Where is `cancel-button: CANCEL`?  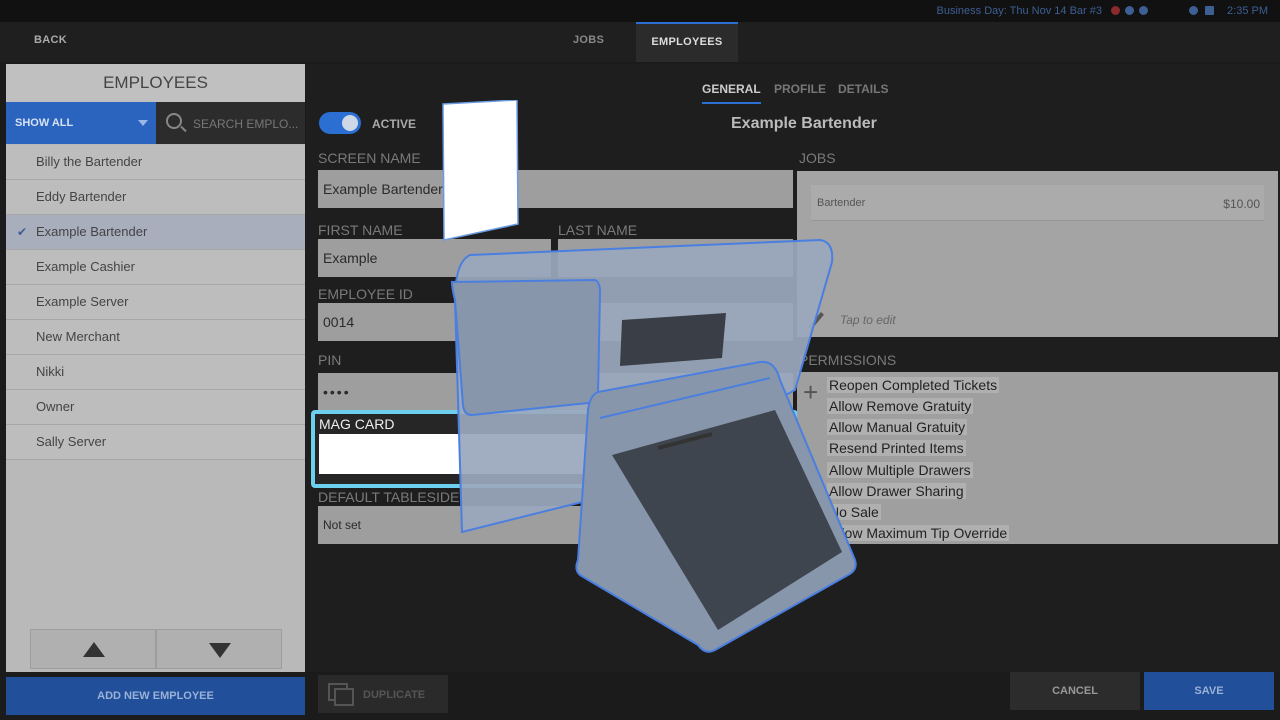 cancel-button: CANCEL is located at coordinates (1075, 691).